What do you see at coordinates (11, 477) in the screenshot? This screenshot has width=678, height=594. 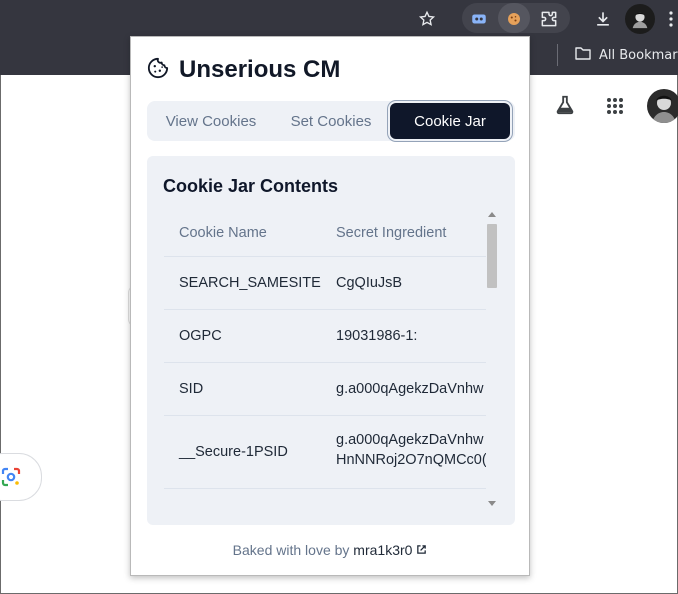 I see `lens-icon` at bounding box center [11, 477].